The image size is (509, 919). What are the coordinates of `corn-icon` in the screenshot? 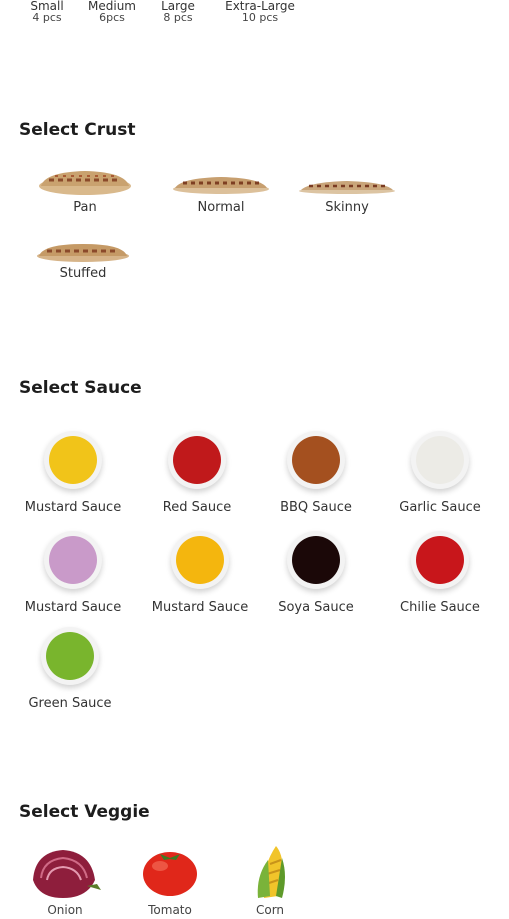 It's located at (271, 872).